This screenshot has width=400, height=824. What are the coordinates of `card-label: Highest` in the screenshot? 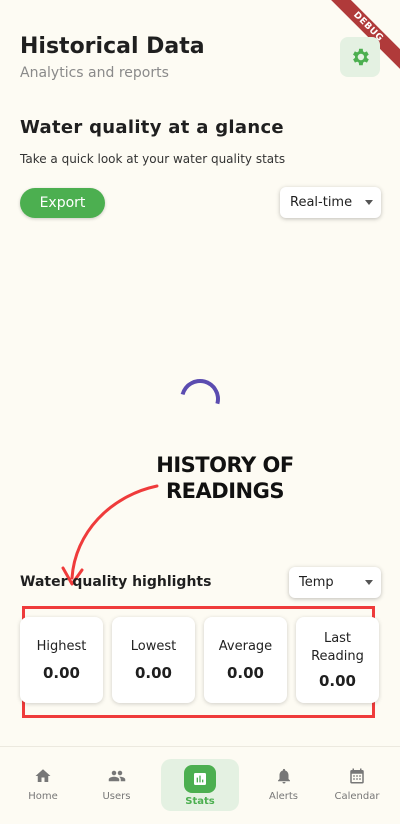 It's located at (61, 646).